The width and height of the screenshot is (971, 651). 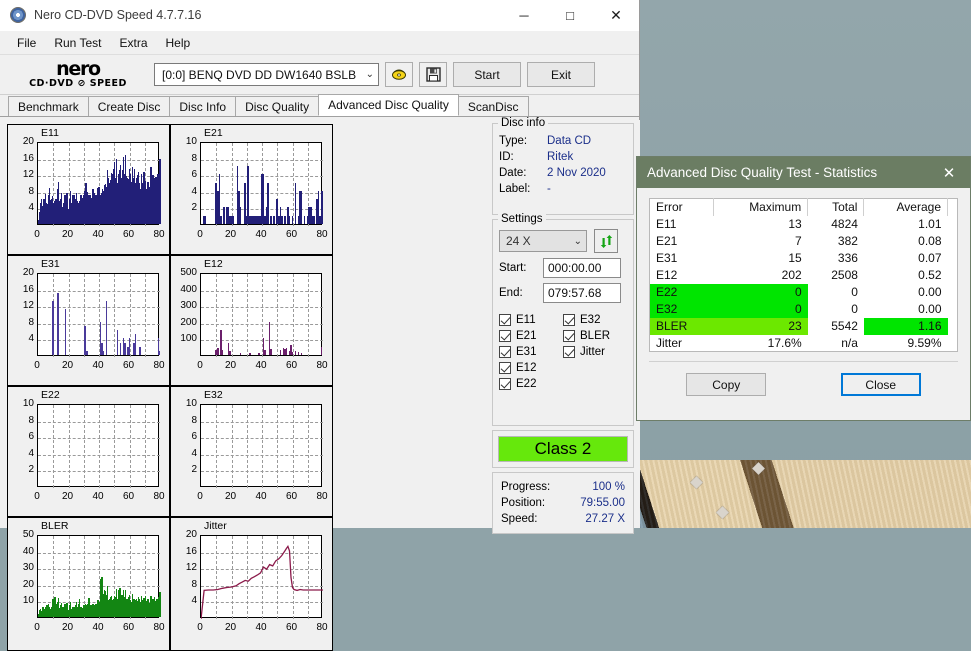 I want to click on x-tick-label: 20, so click(x=67, y=627).